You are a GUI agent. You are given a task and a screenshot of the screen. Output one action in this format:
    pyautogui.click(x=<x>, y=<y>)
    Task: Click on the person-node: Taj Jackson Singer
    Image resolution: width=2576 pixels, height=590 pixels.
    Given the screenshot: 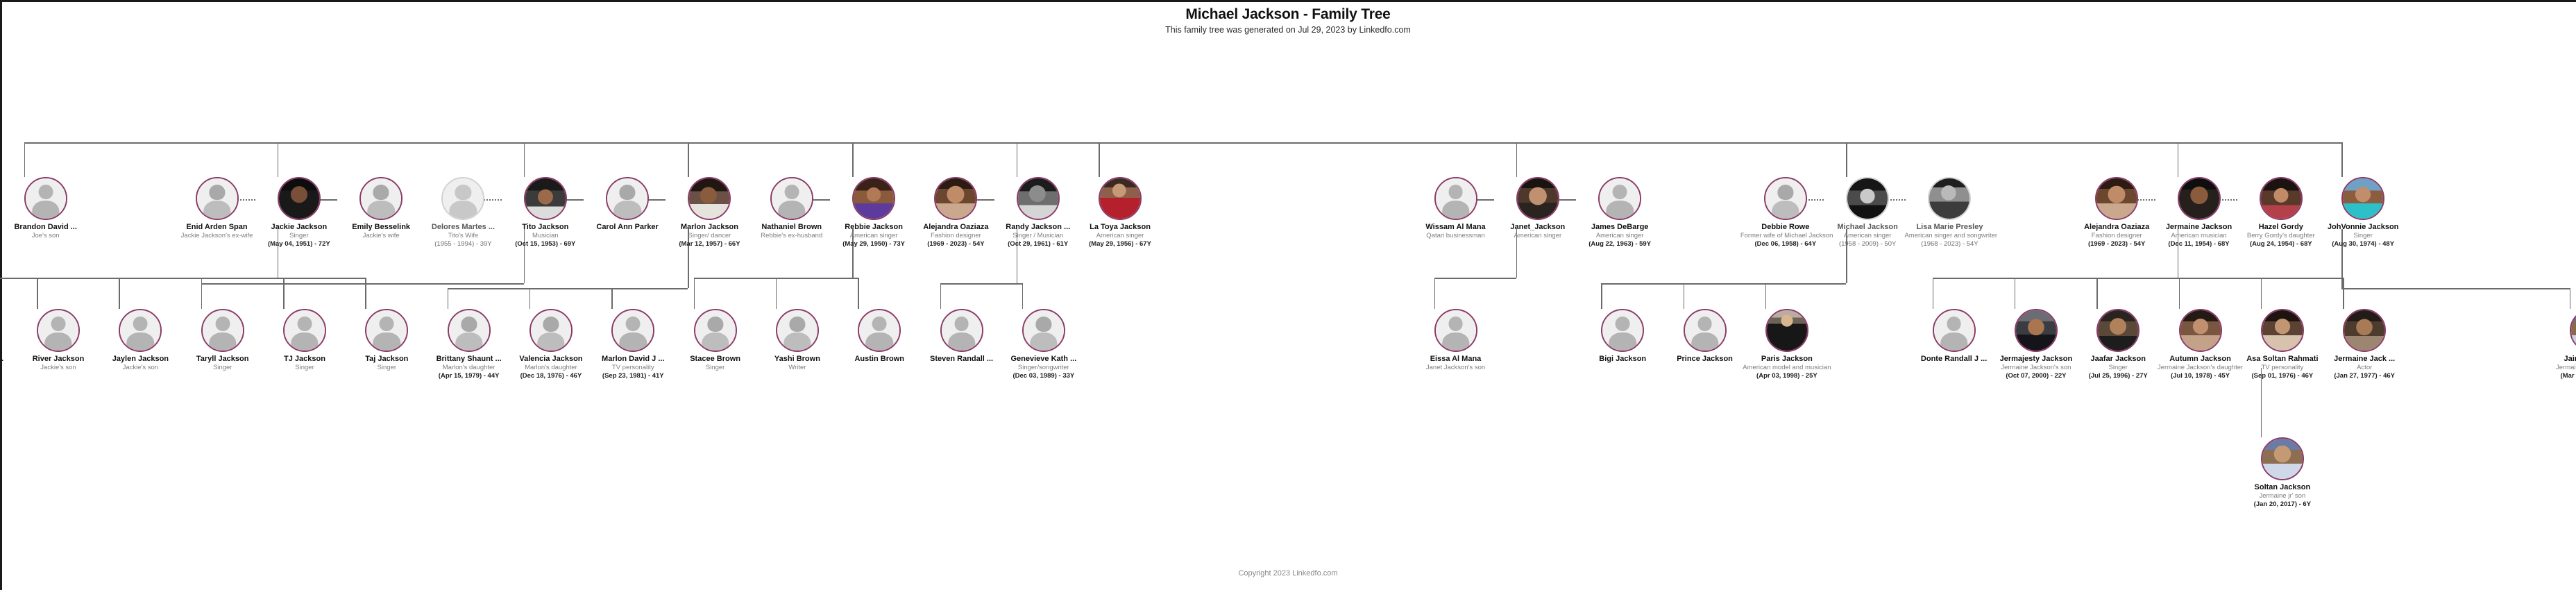 What is the action you would take?
    pyautogui.click(x=387, y=340)
    